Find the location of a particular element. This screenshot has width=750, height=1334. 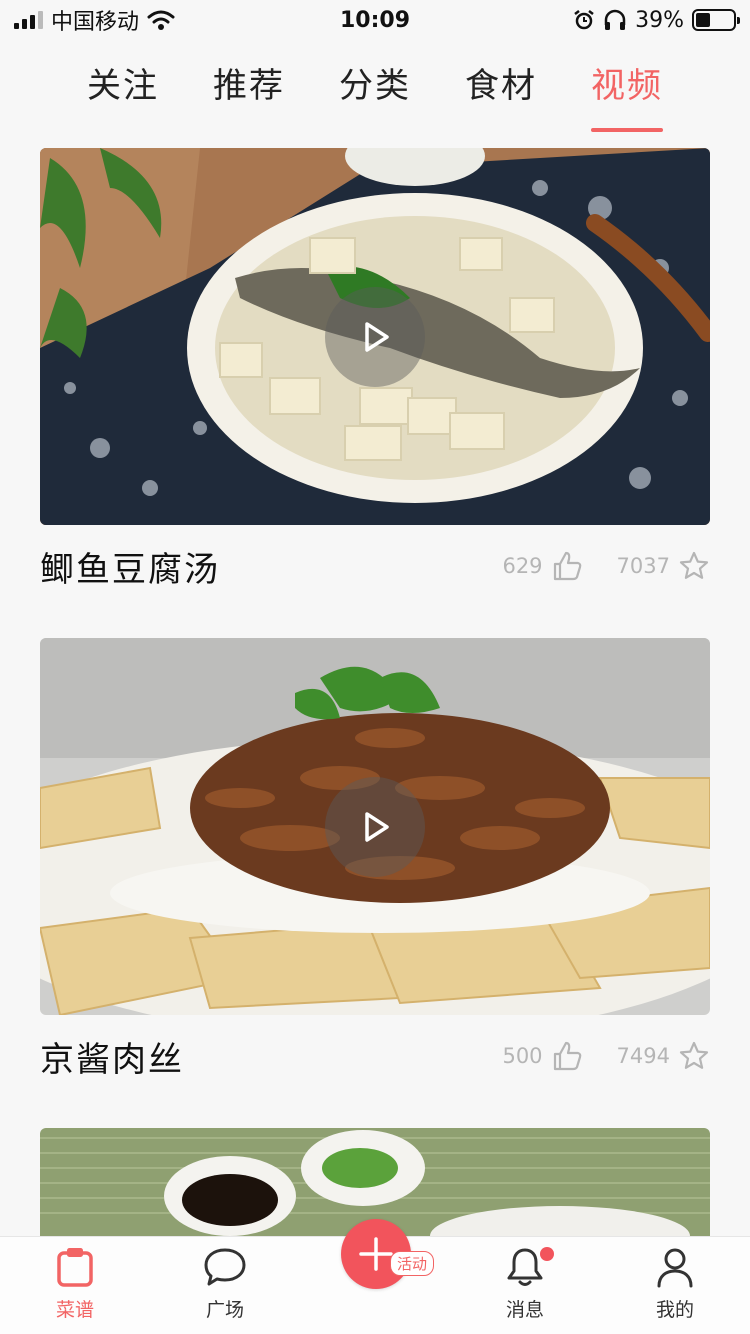

tabbar-label: 我的 is located at coordinates (674, 1310).